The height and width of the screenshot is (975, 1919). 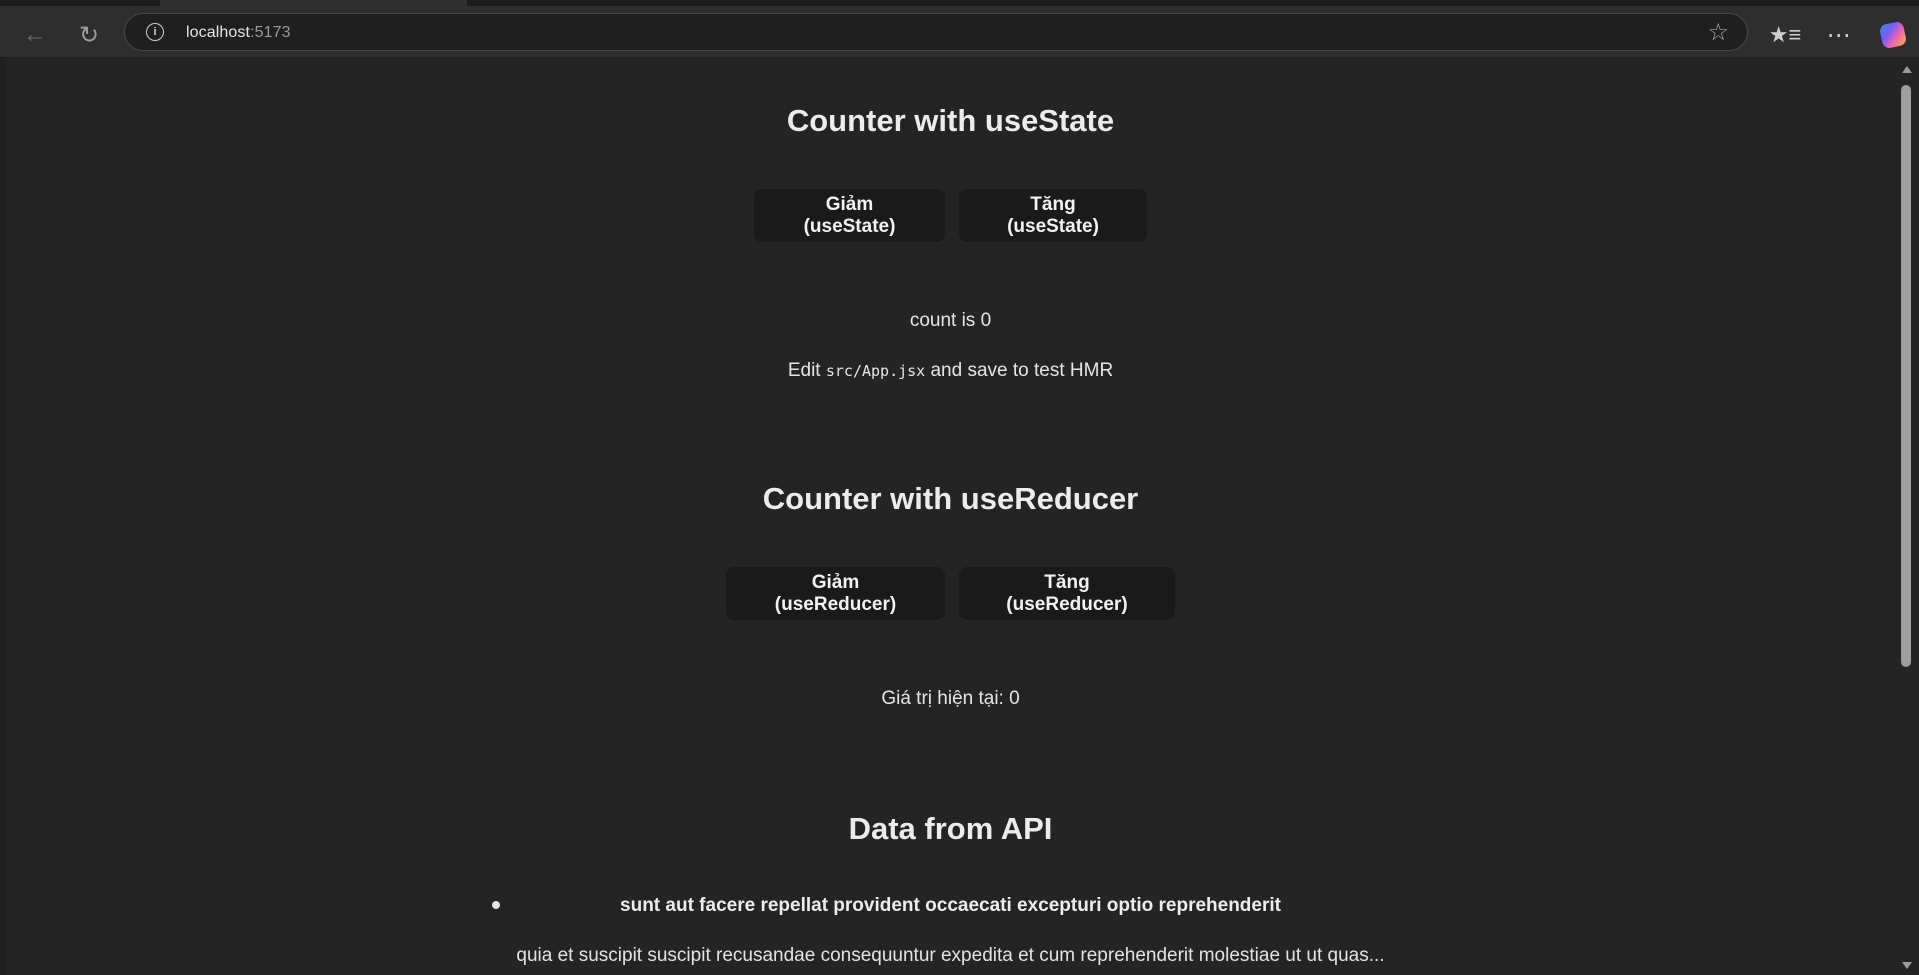 What do you see at coordinates (35, 35) in the screenshot?
I see `back-arrow-icon: ←` at bounding box center [35, 35].